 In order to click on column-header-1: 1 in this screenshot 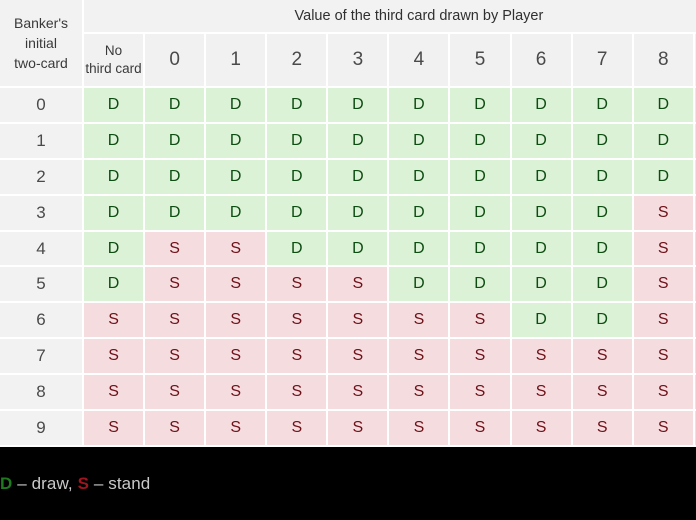, I will do `click(237, 61)`.